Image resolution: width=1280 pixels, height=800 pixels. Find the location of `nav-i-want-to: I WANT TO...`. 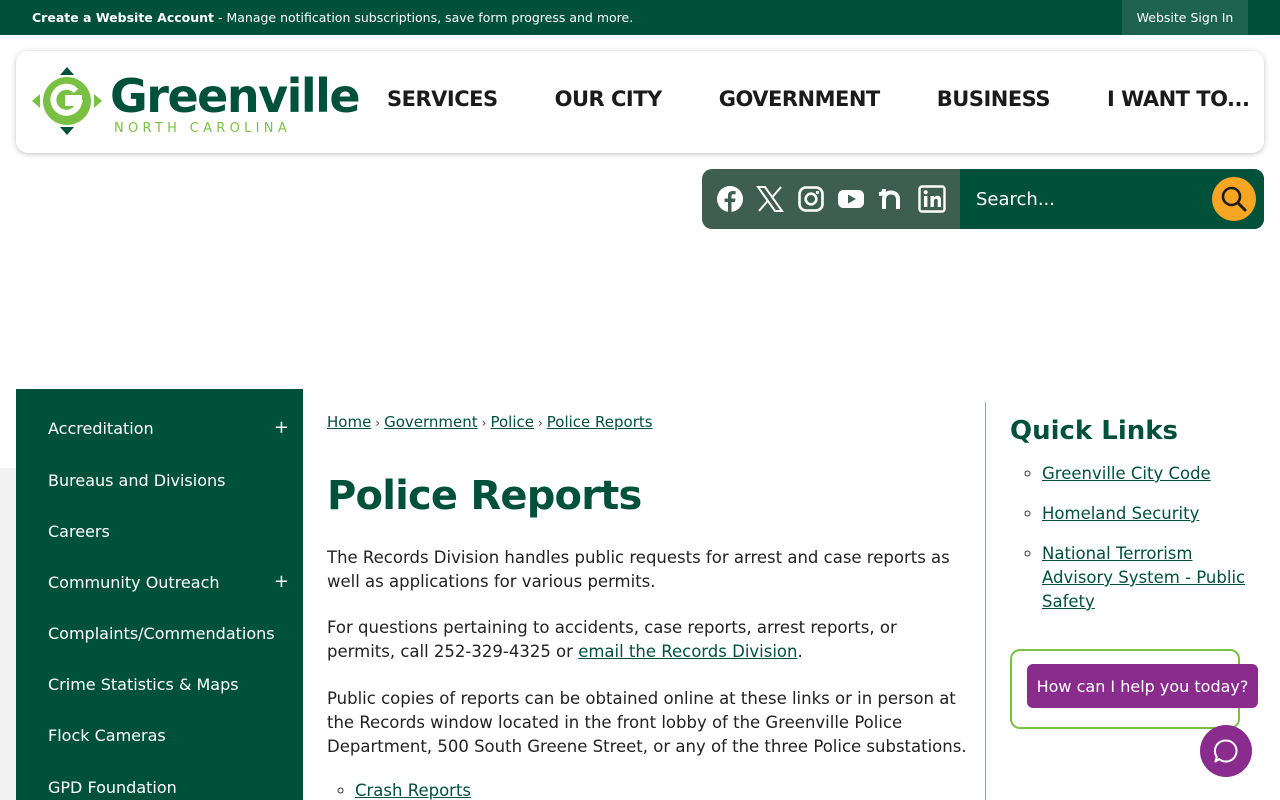

nav-i-want-to: I WANT TO... is located at coordinates (1178, 99).